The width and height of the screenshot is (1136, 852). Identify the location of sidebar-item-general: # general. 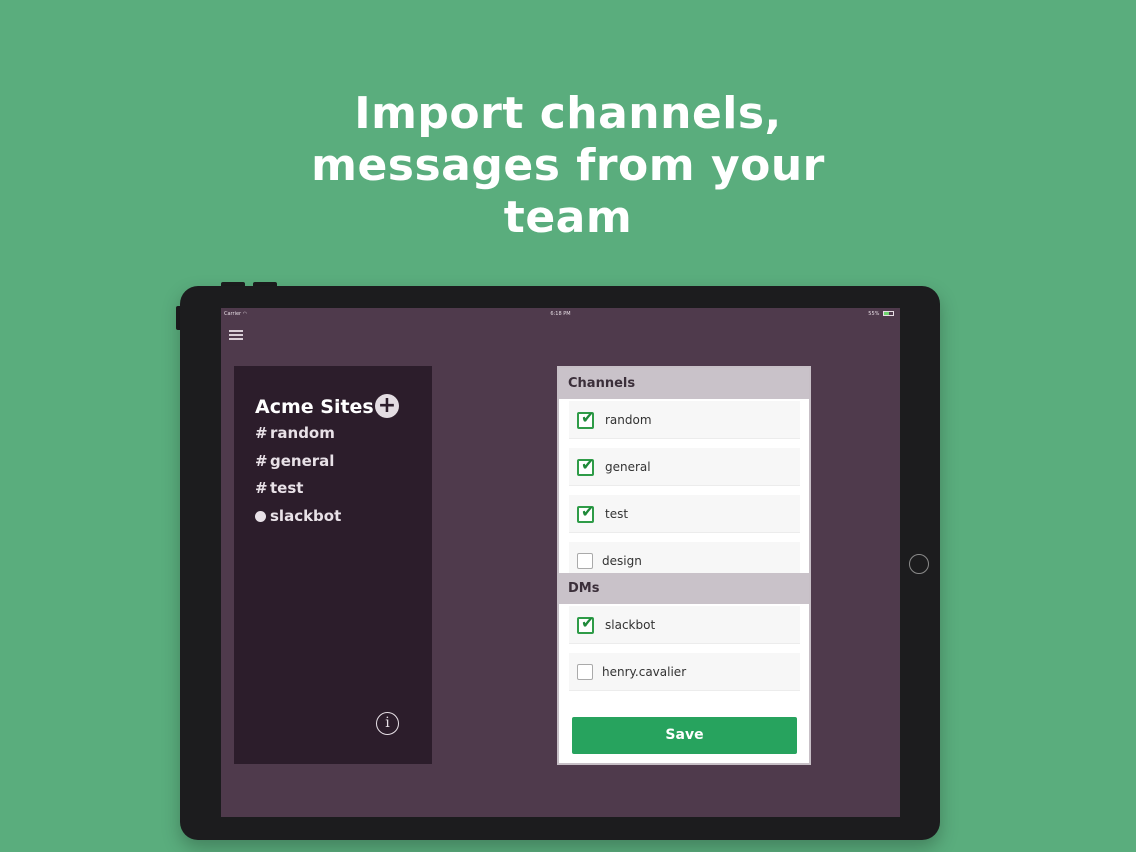
(298, 464).